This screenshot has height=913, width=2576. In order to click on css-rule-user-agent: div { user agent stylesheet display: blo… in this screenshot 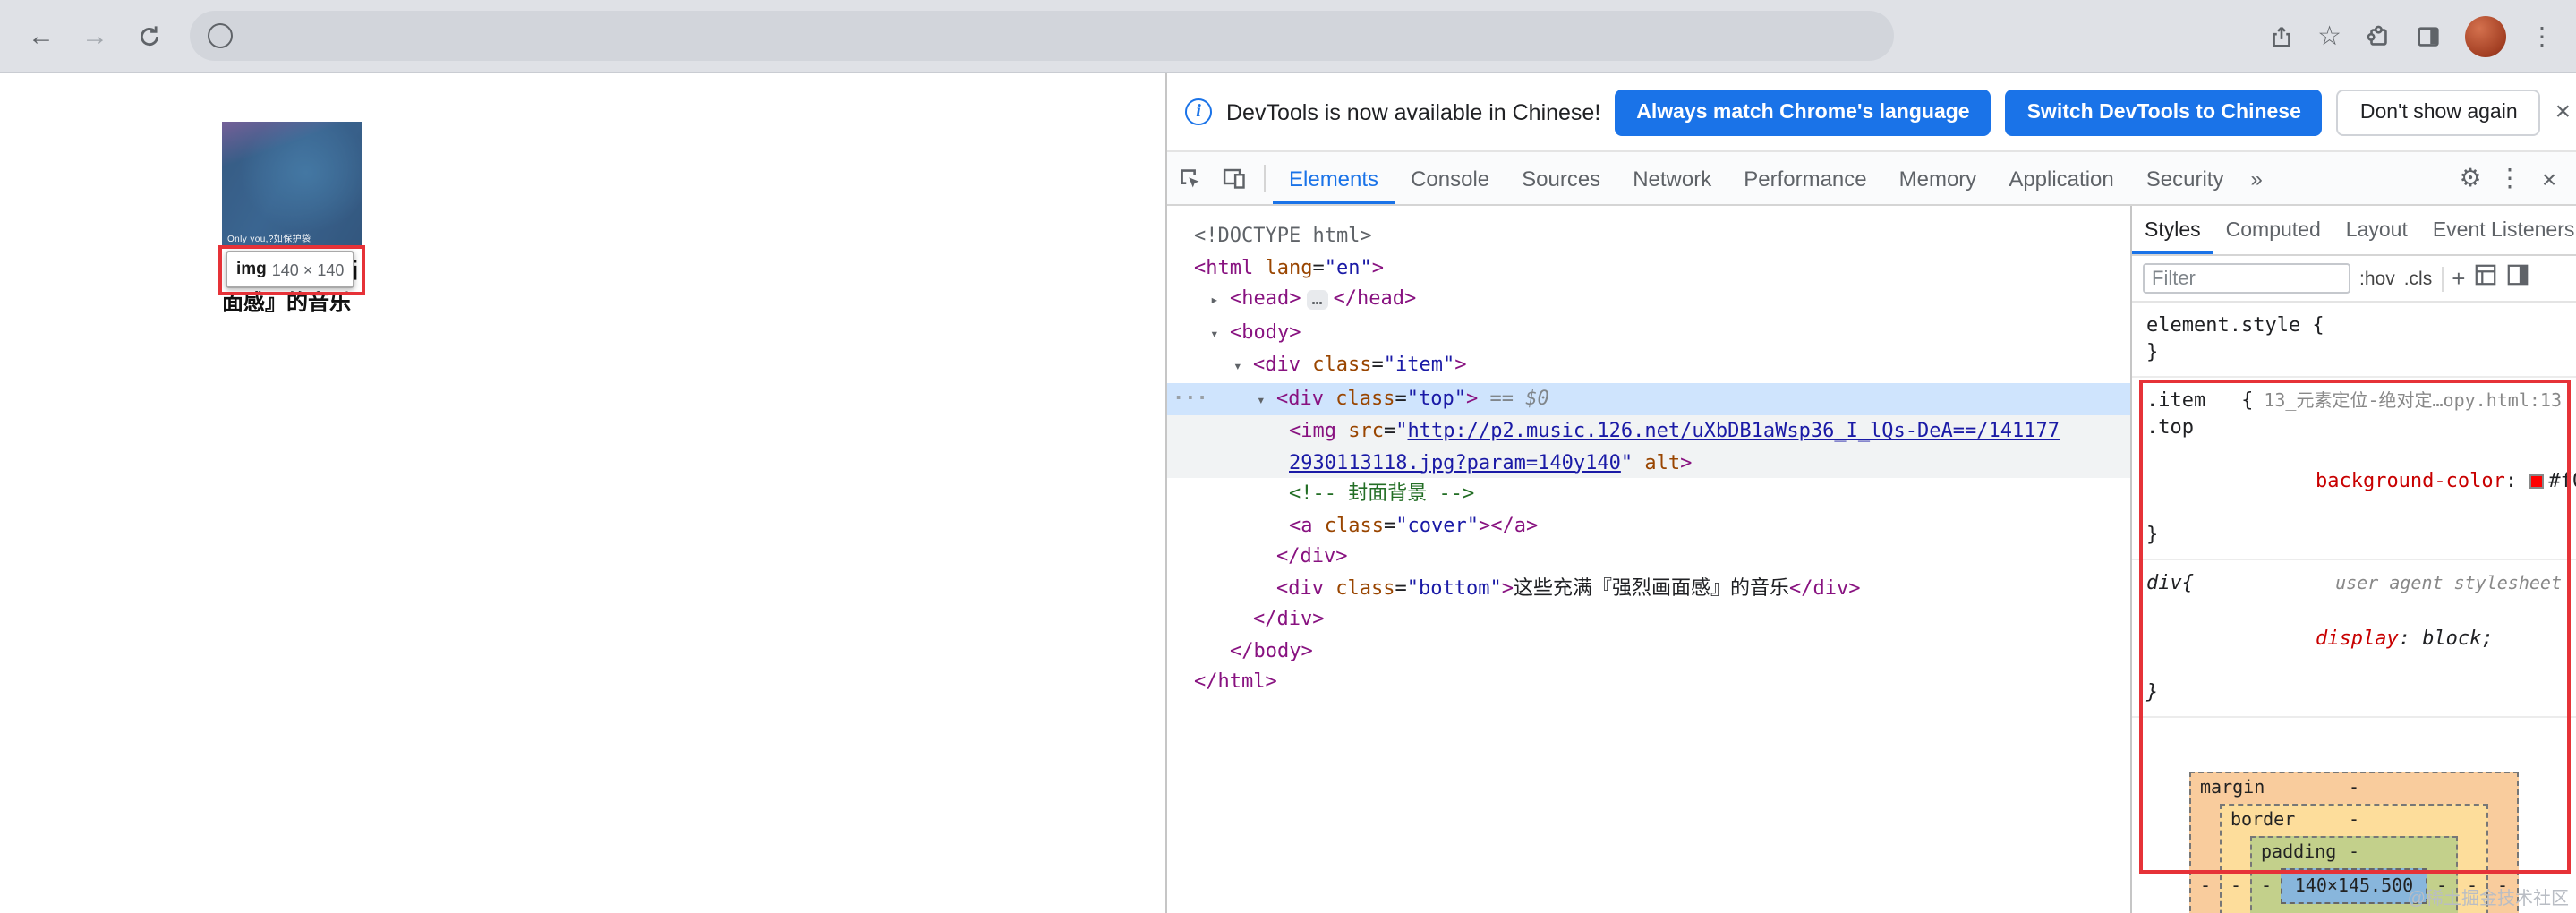, I will do `click(2354, 639)`.